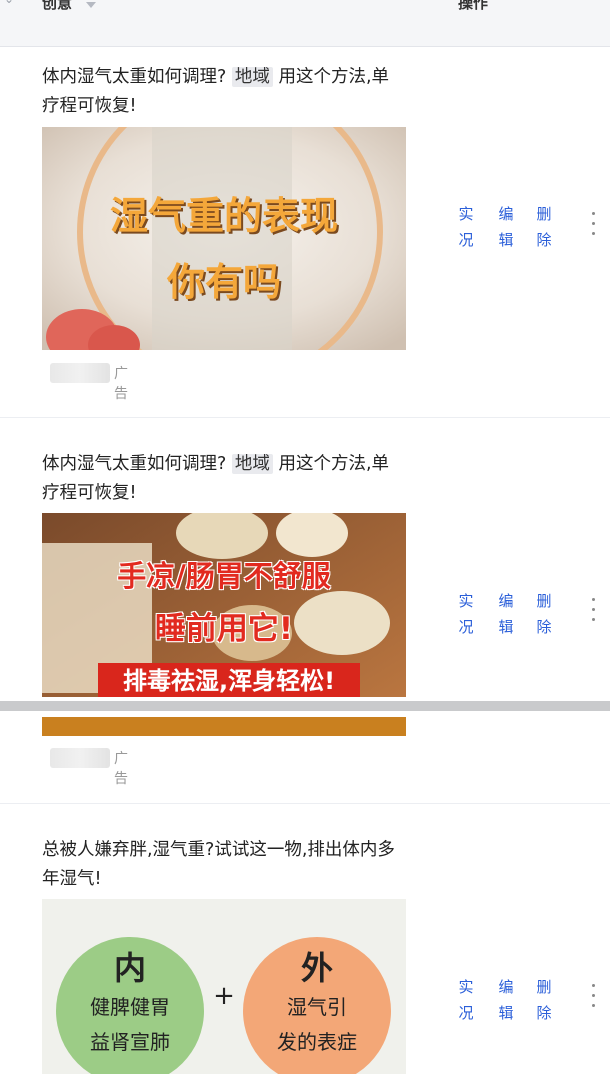  What do you see at coordinates (129, 968) in the screenshot?
I see `circle-left-heading: 内` at bounding box center [129, 968].